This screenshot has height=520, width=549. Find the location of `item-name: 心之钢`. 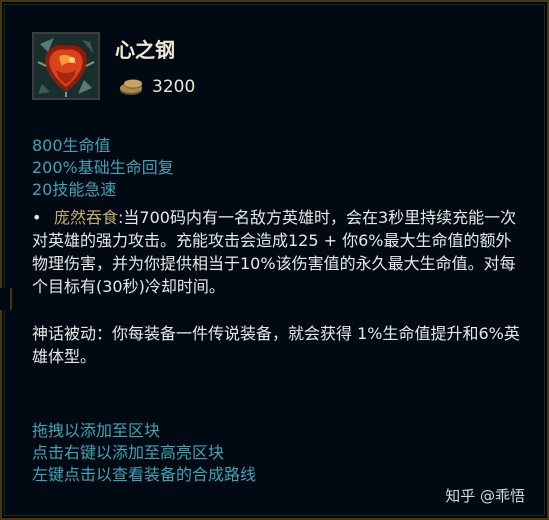

item-name: 心之钢 is located at coordinates (145, 50).